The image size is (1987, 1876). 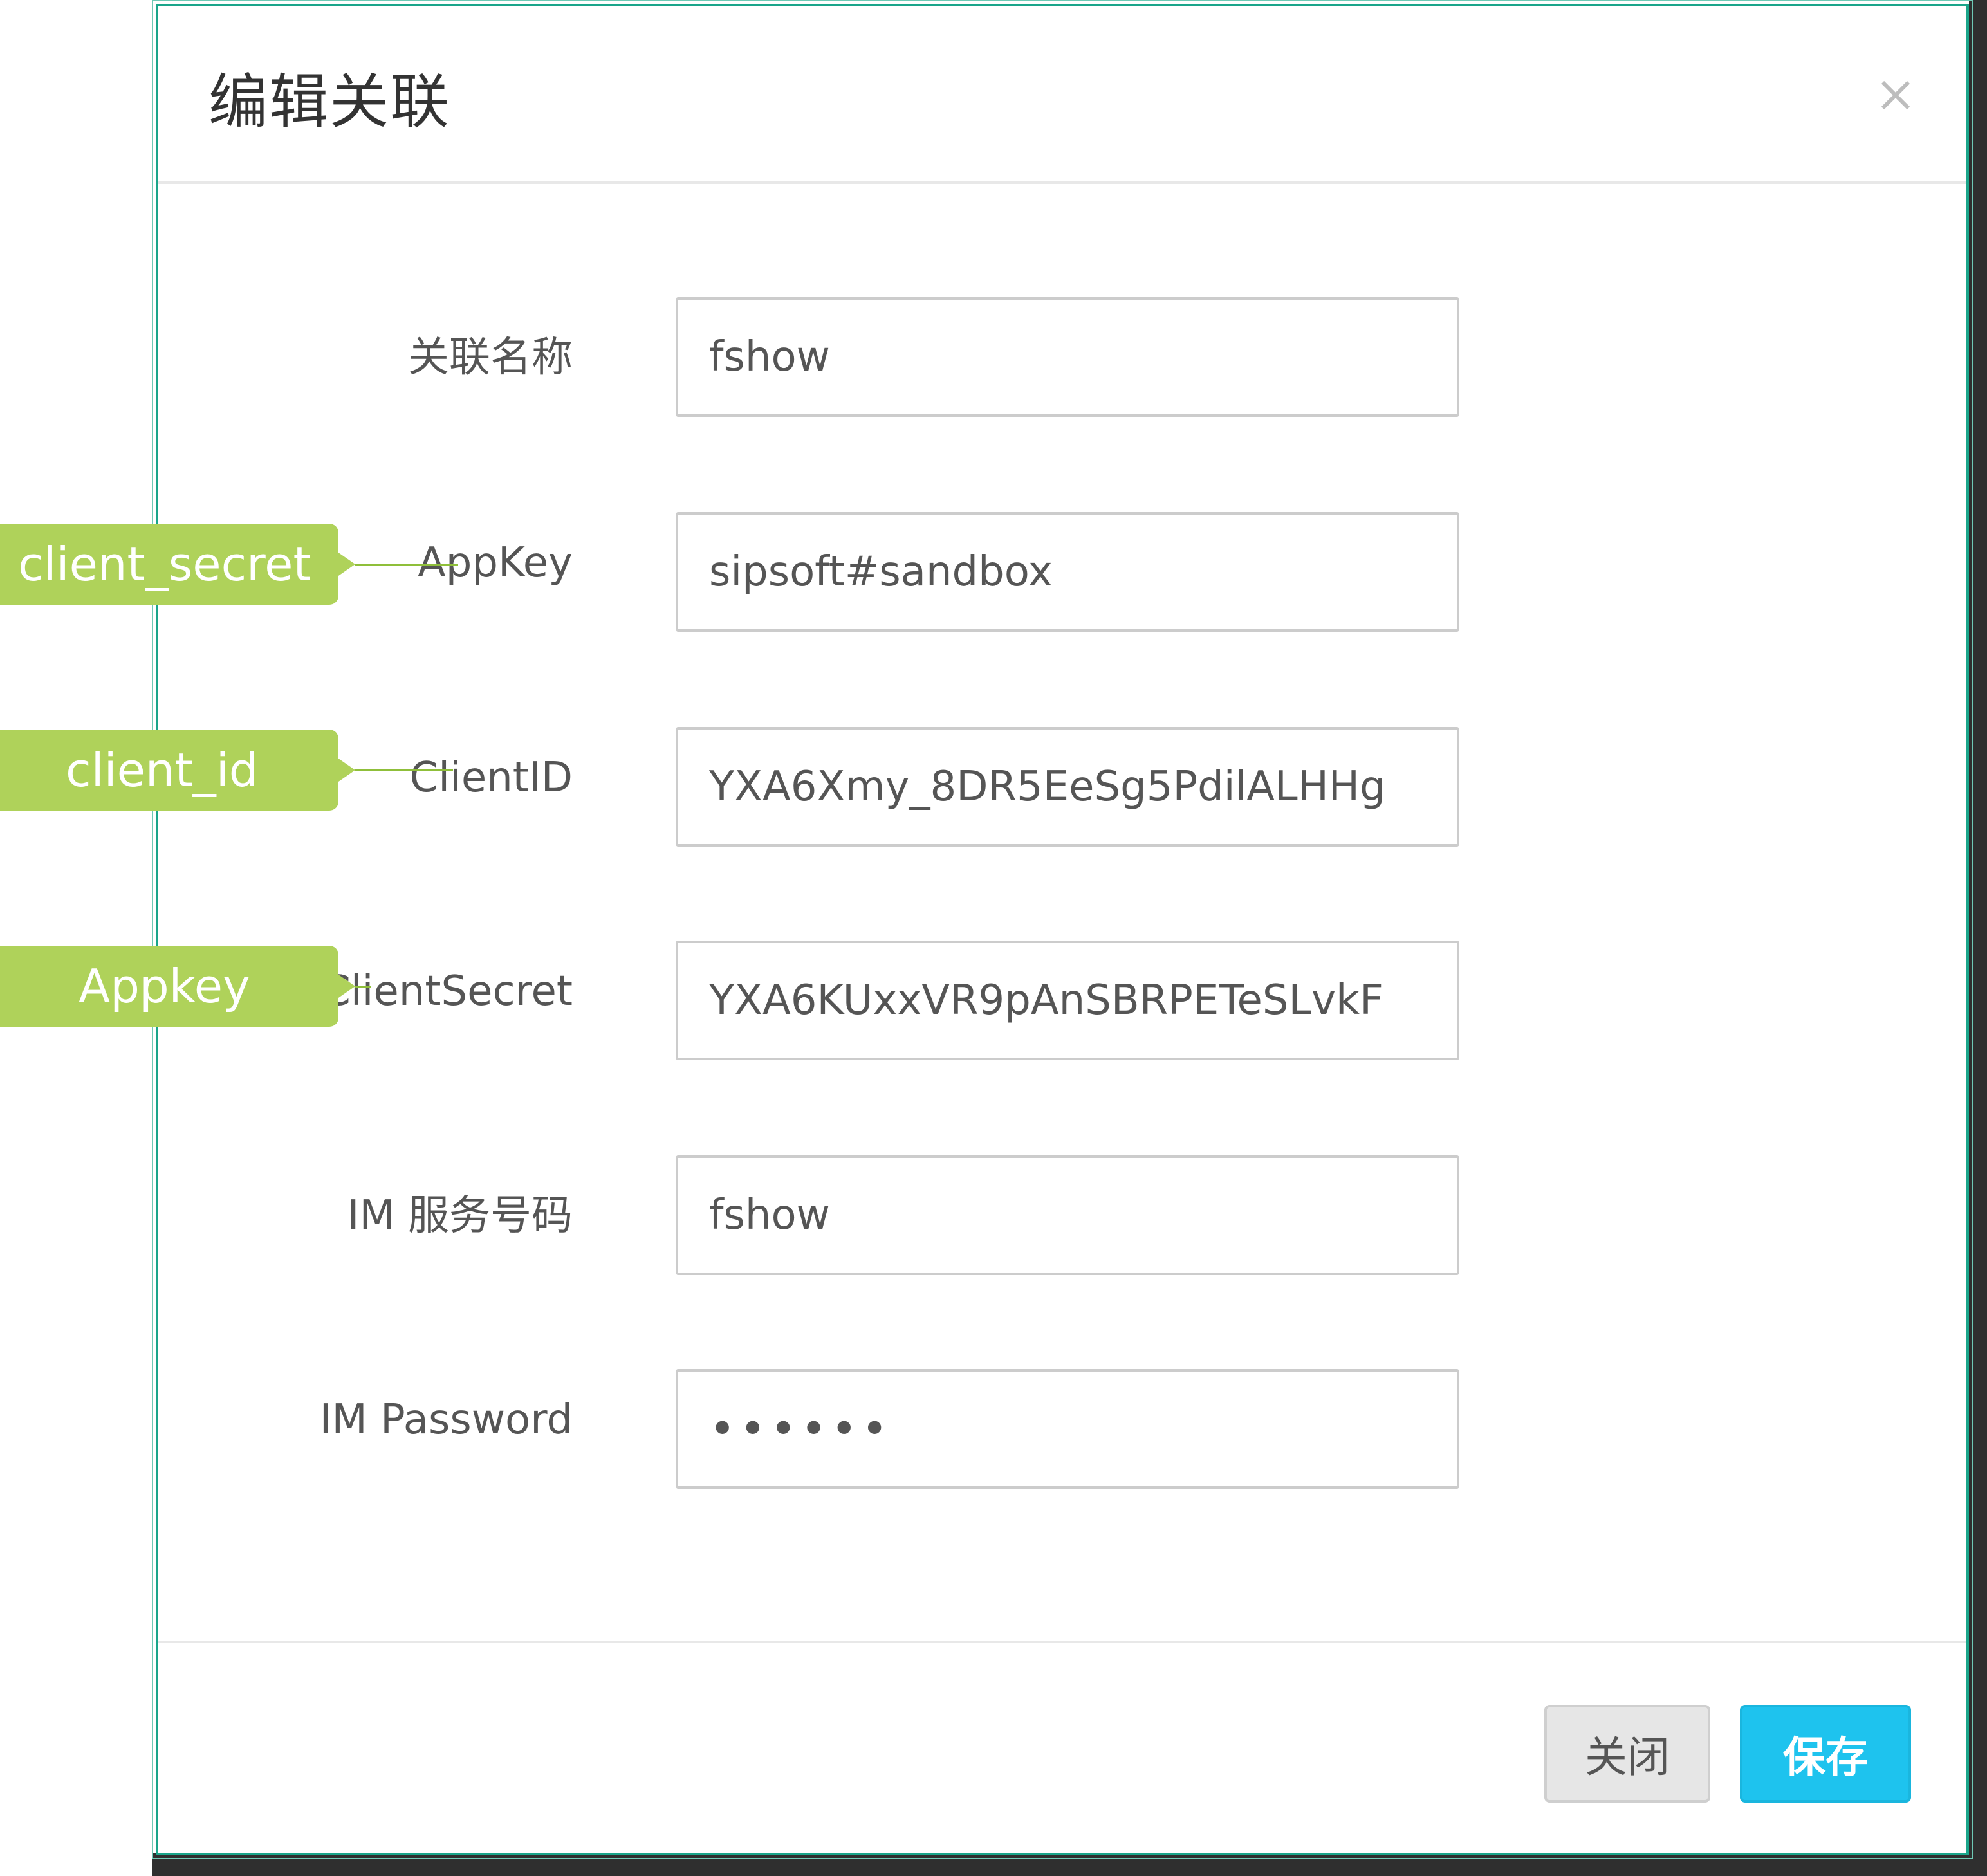 What do you see at coordinates (490, 358) in the screenshot?
I see `association-name-label: 关联名称` at bounding box center [490, 358].